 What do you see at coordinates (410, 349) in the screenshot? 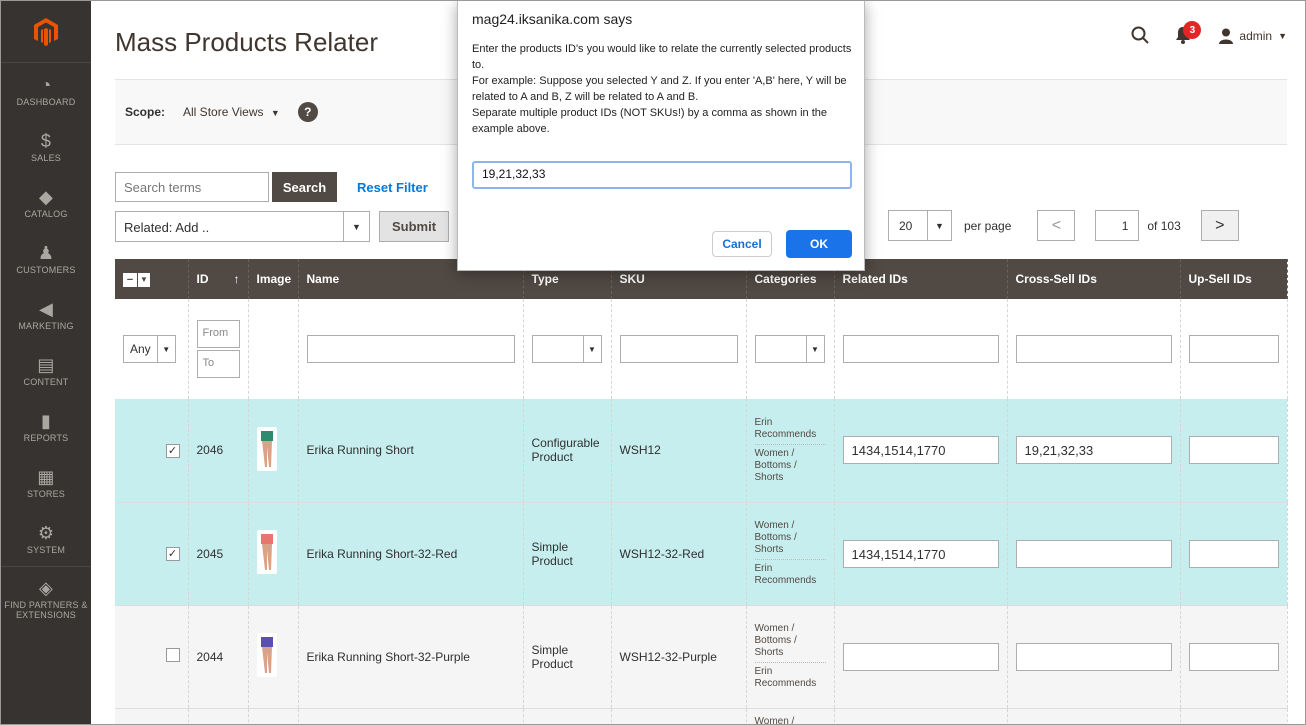
I see `name-filter-input` at bounding box center [410, 349].